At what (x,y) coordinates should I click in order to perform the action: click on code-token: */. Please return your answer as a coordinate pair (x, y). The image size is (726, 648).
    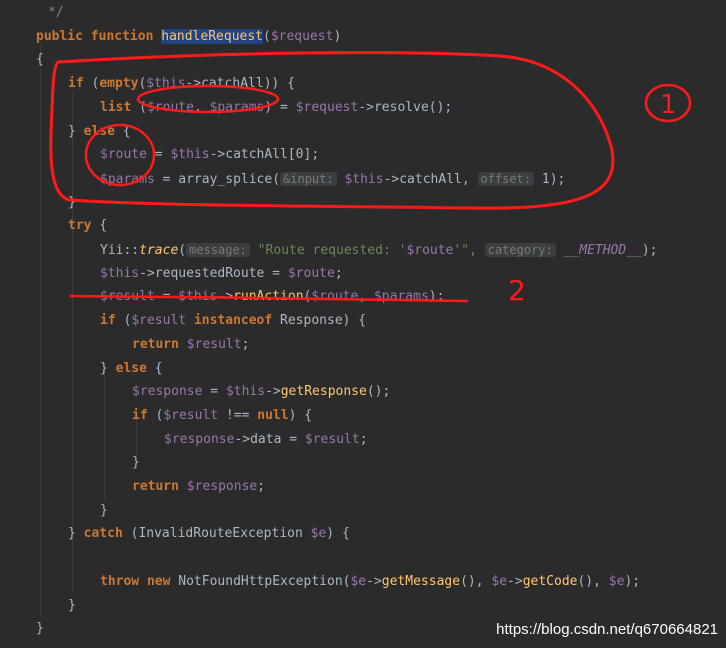
    Looking at the image, I should click on (56, 12).